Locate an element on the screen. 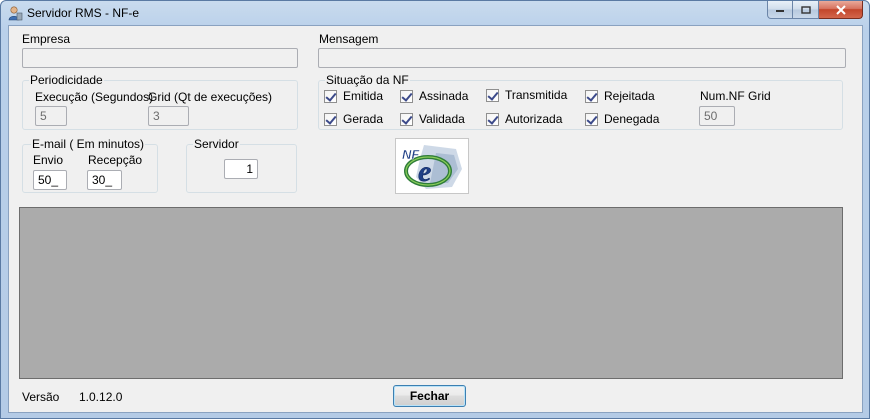 The width and height of the screenshot is (870, 419). checkbox-rejeitada: Rejeitada is located at coordinates (620, 96).